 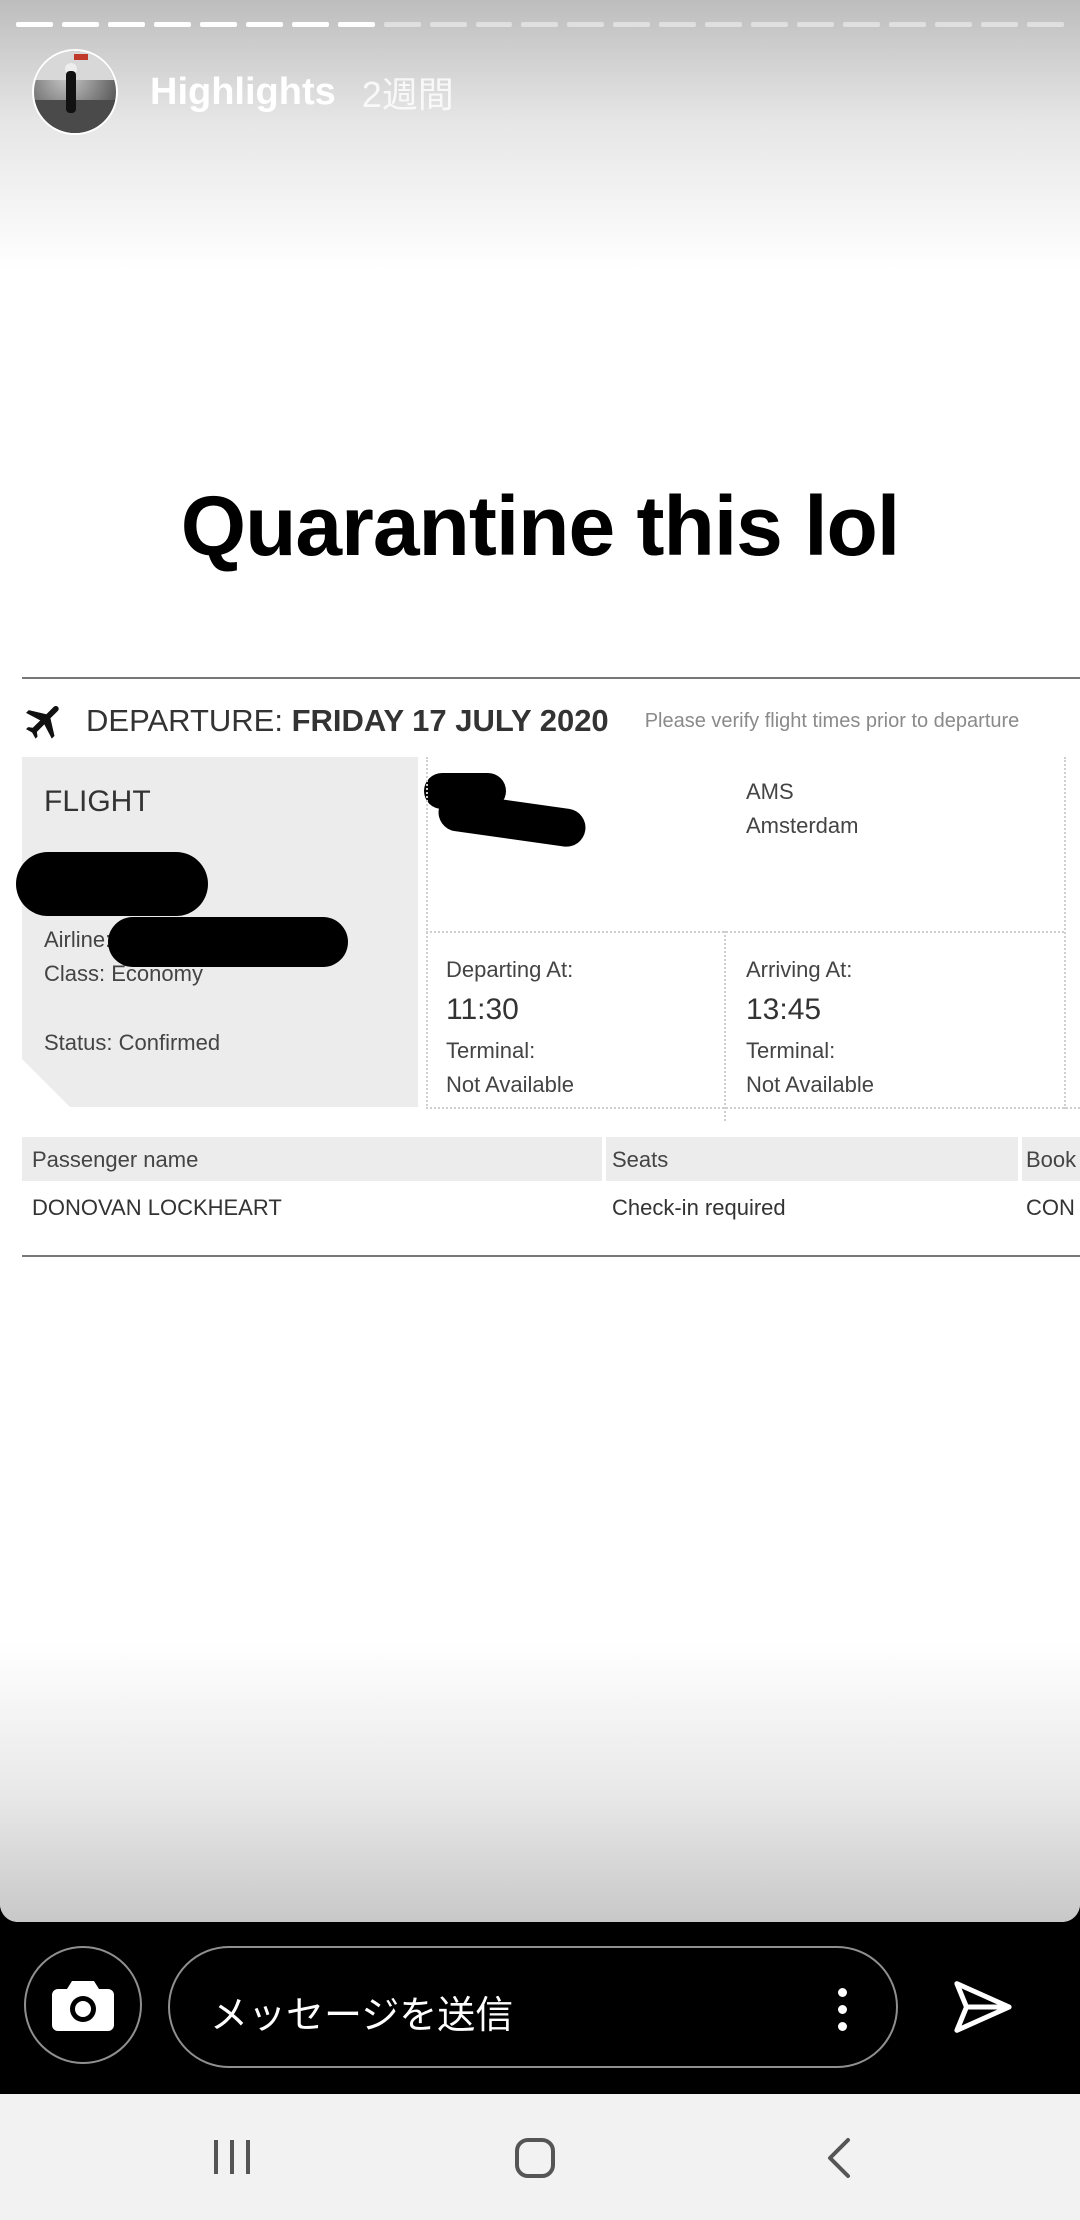 I want to click on arriving-time: 13:45, so click(x=784, y=1009).